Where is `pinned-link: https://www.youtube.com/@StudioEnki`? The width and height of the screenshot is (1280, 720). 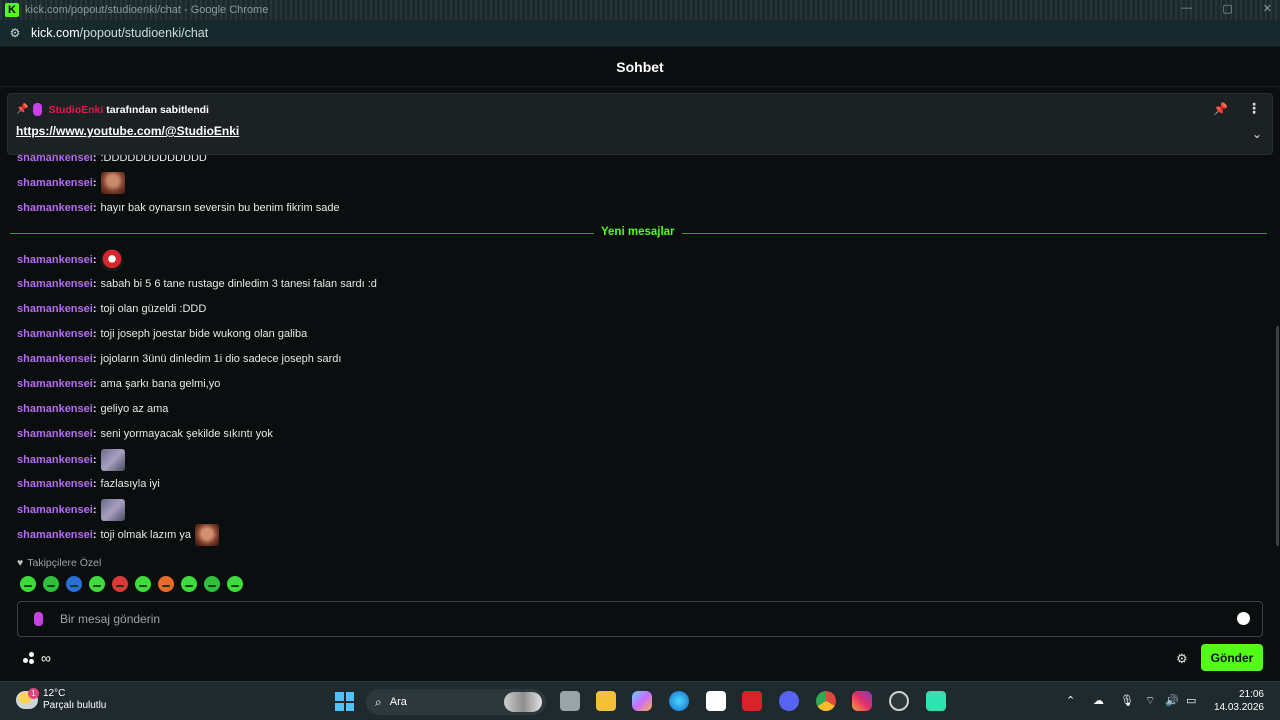
pinned-link: https://www.youtube.com/@StudioEnki is located at coordinates (127, 131).